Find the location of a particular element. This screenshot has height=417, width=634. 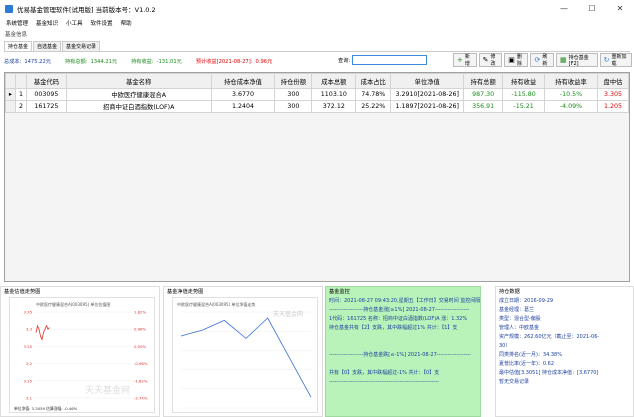

close-button: ✕ is located at coordinates (620, 8).